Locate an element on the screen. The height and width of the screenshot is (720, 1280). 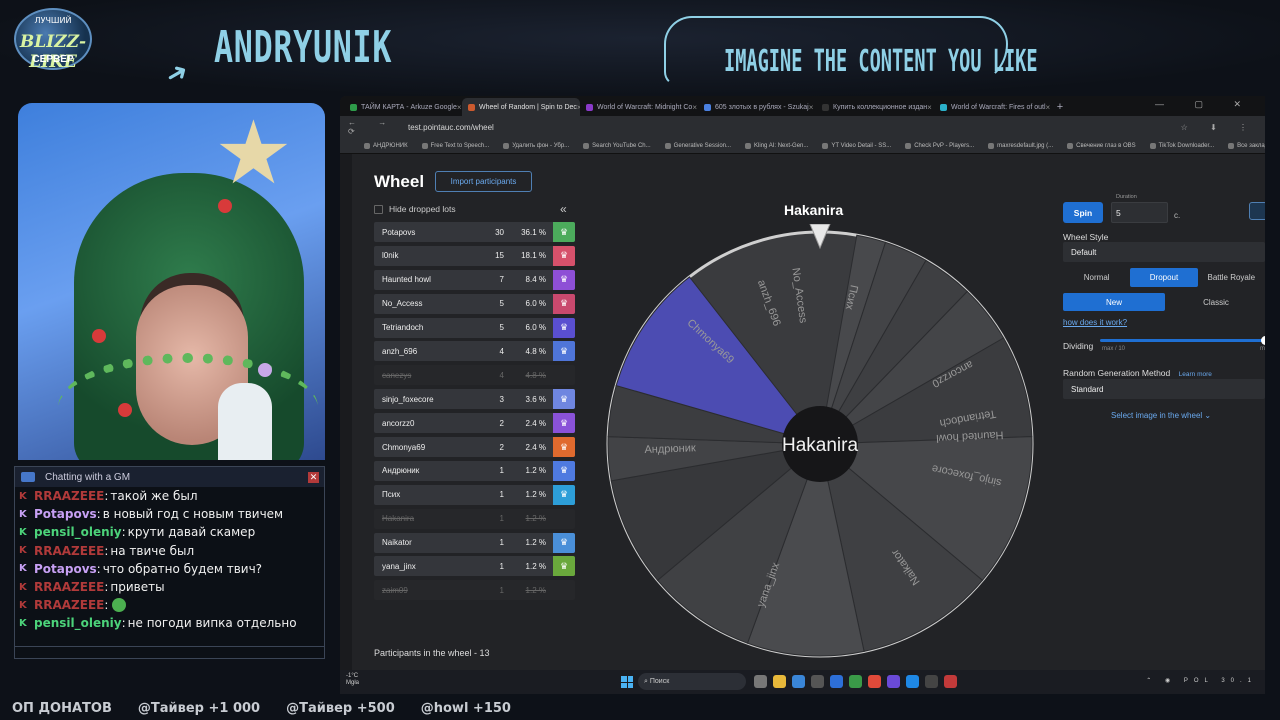
weather-widget: -1°C Mgła is located at coordinates (352, 680).